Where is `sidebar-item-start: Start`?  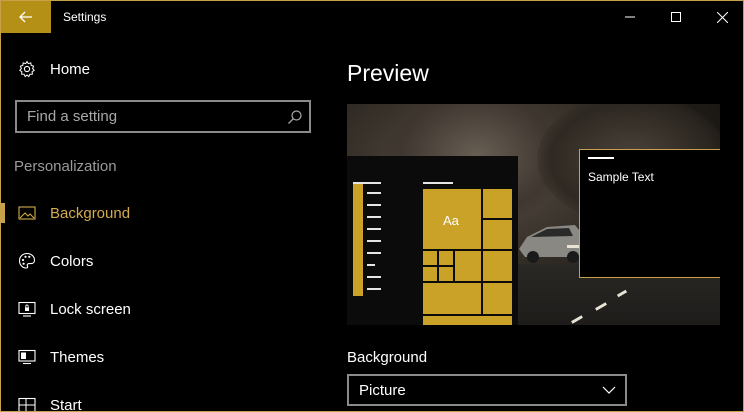
sidebar-item-start: Start is located at coordinates (161, 398).